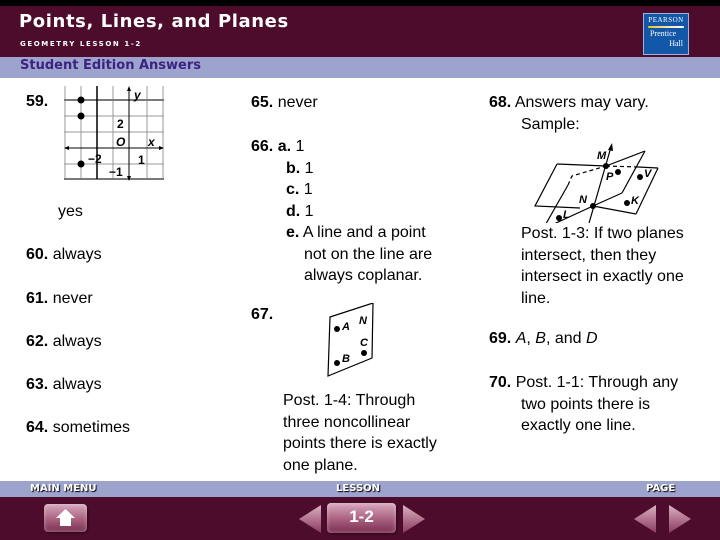  I want to click on home-icon, so click(65, 517).